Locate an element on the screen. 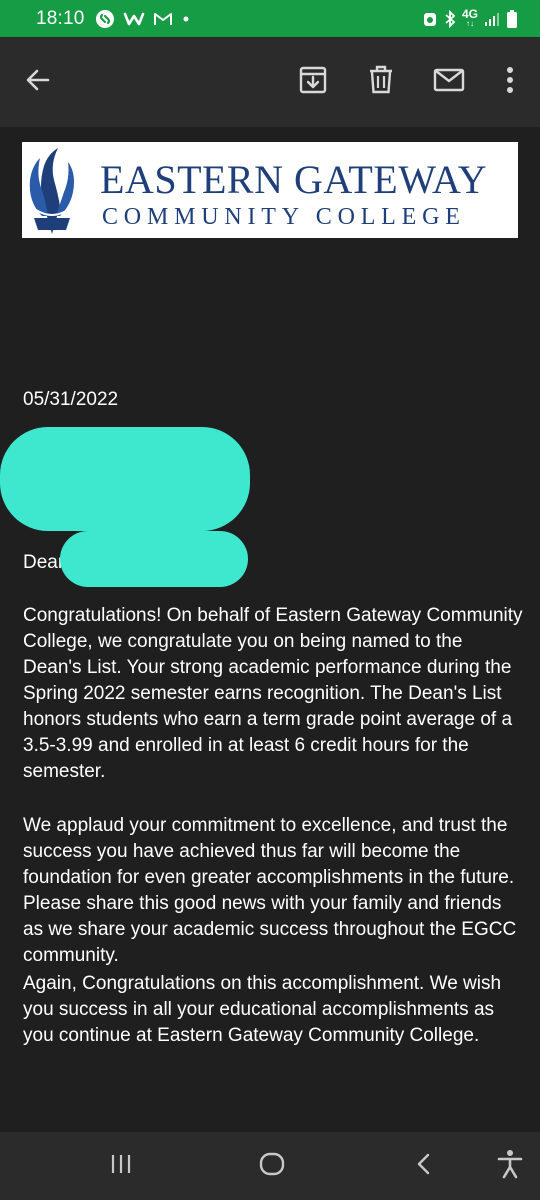 Image resolution: width=540 pixels, height=1200 pixels. network-icon: 4G ↑↓ is located at coordinates (469, 17).